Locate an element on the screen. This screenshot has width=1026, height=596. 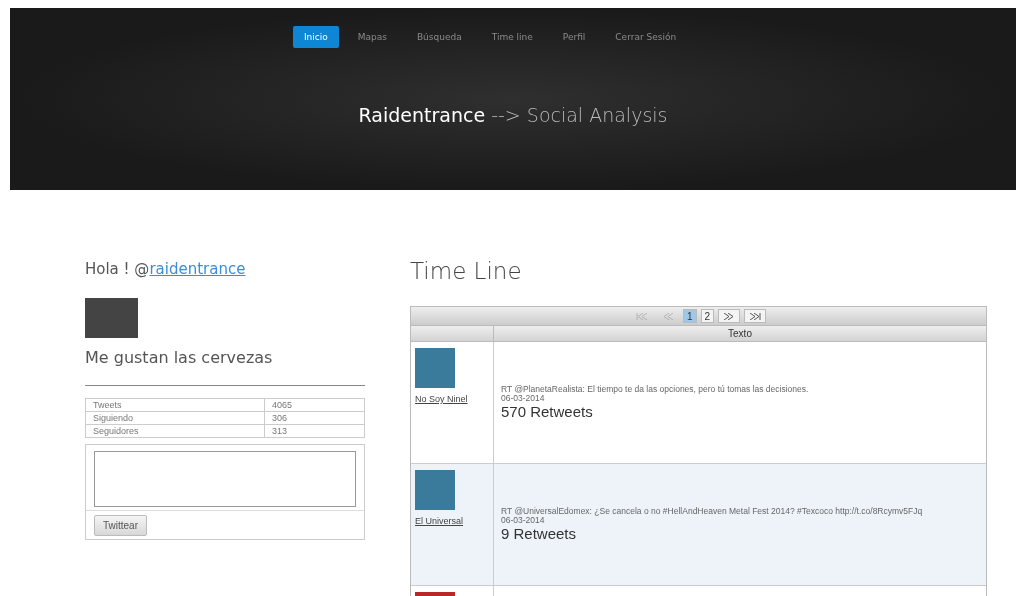
column-header: Texto is located at coordinates (740, 334).